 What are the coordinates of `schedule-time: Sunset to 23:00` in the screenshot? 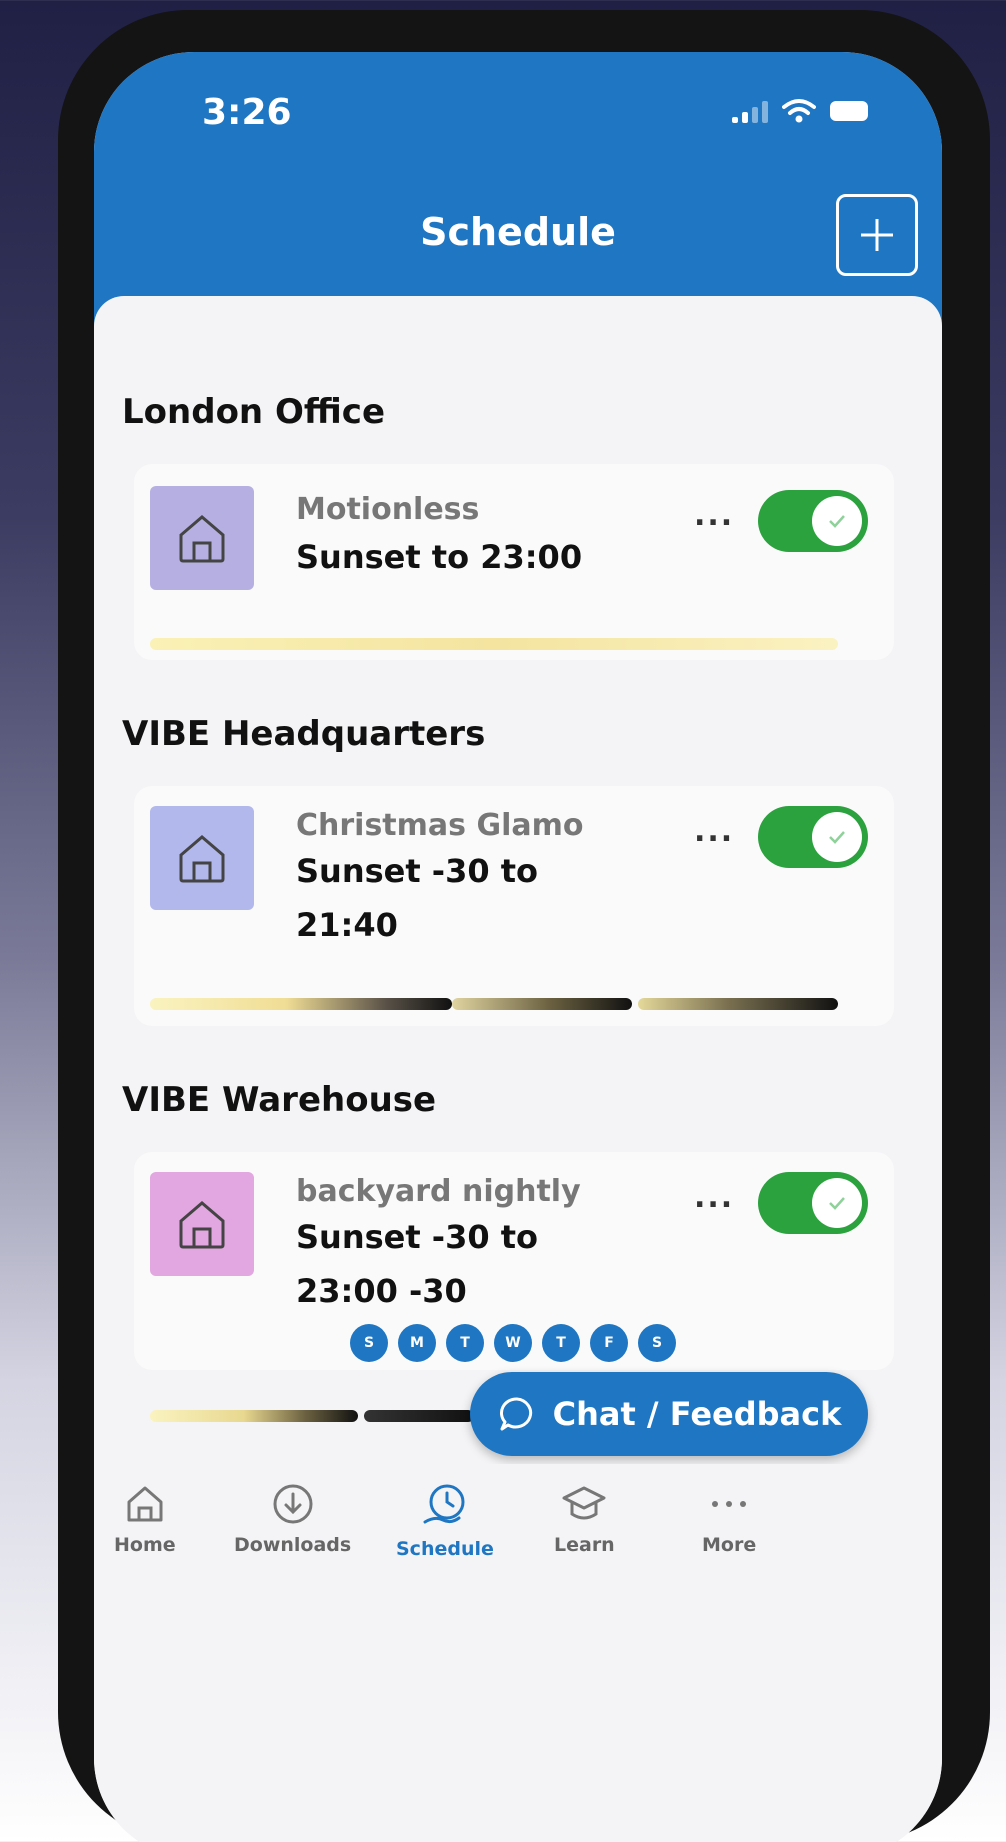 It's located at (439, 557).